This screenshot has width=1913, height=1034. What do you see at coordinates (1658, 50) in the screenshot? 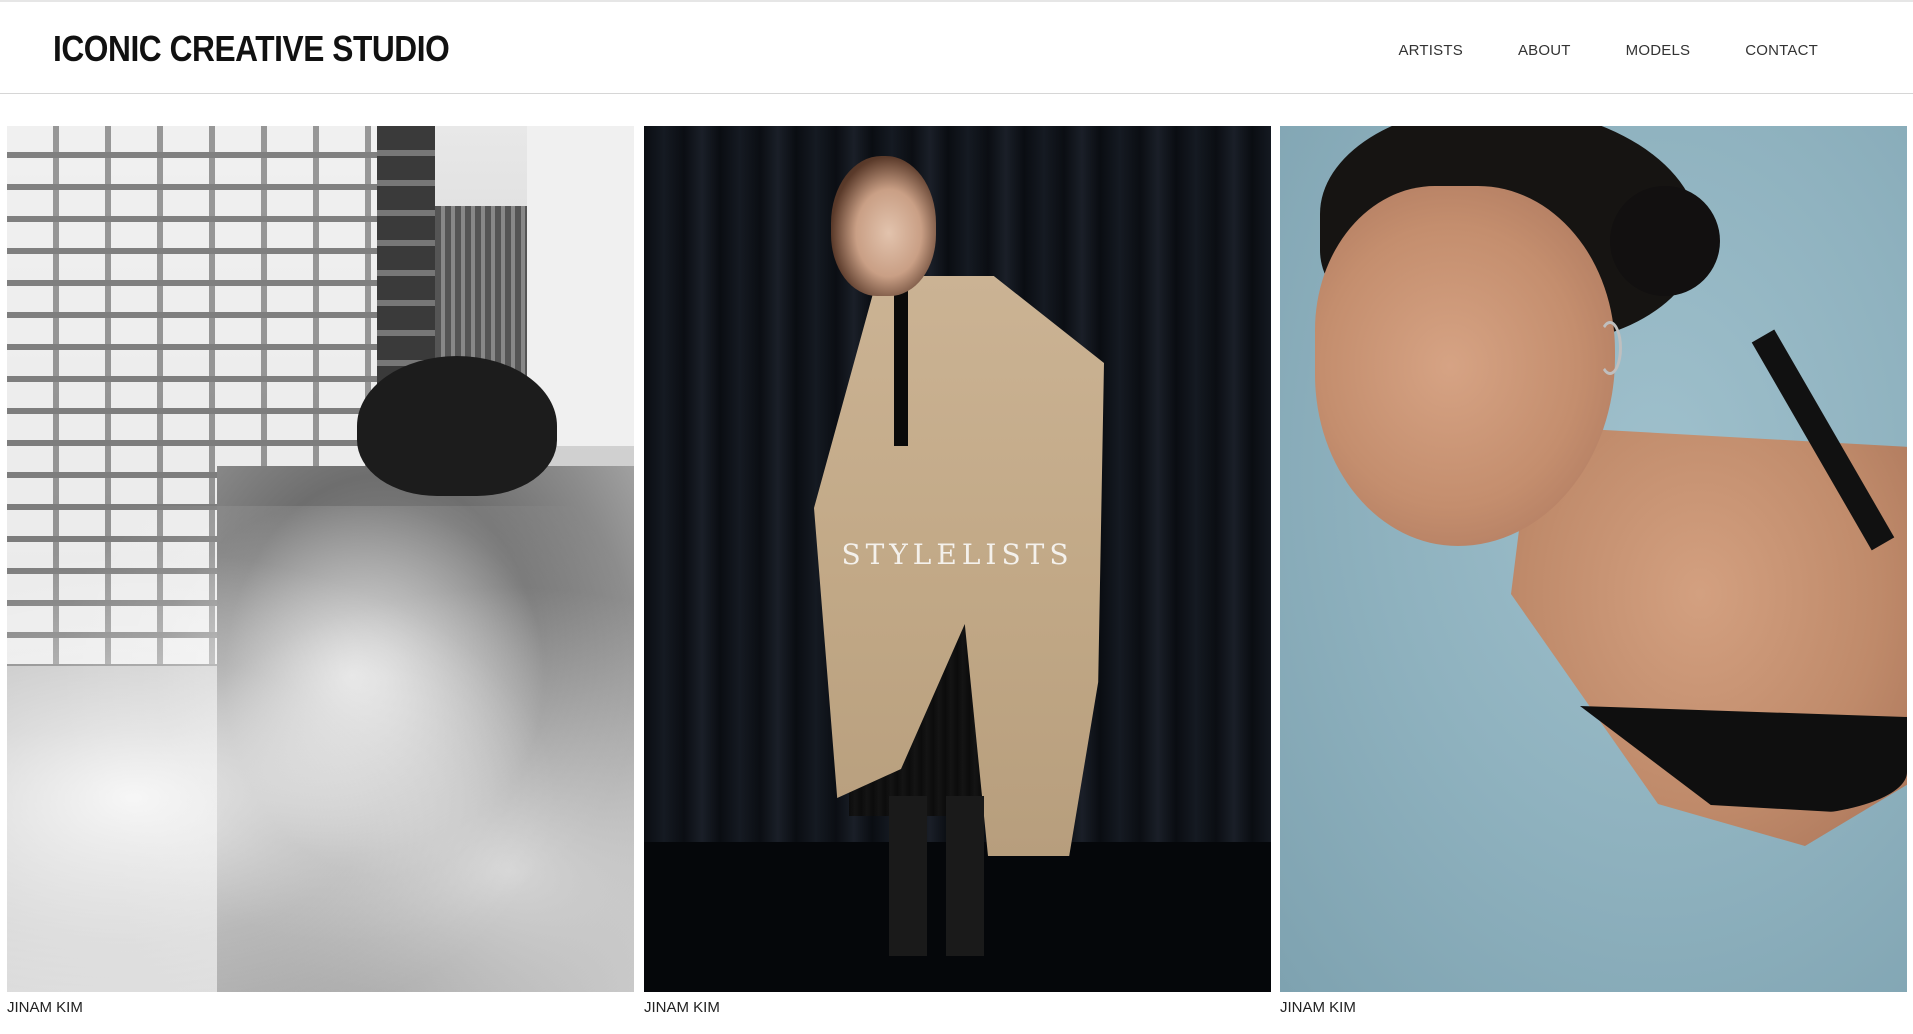
I see `nav-item-models: MODELS` at bounding box center [1658, 50].